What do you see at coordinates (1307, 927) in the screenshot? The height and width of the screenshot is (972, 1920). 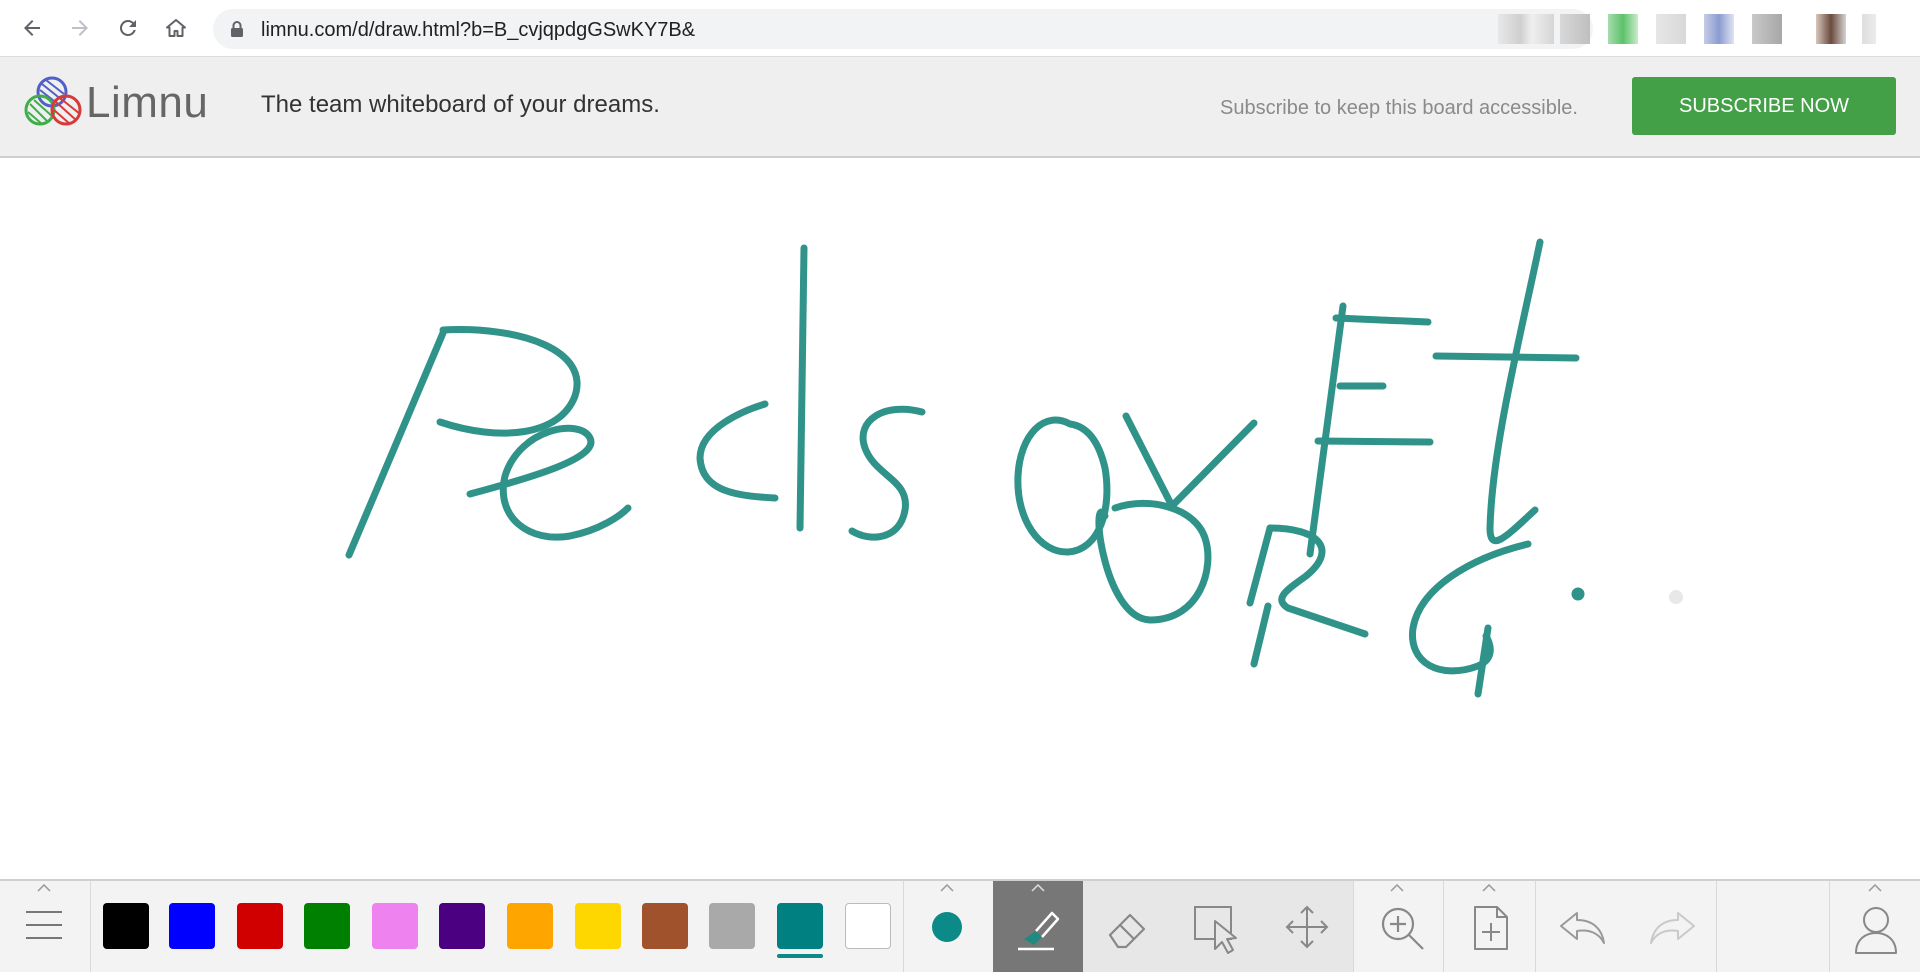 I see `pan-icon` at bounding box center [1307, 927].